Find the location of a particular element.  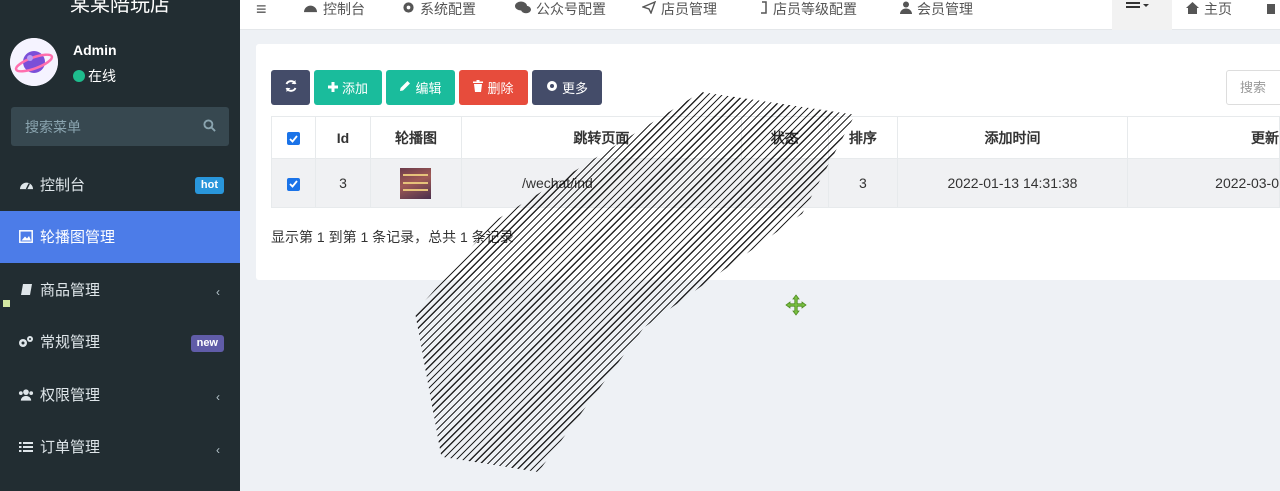

banner-thumbnail is located at coordinates (416, 183).